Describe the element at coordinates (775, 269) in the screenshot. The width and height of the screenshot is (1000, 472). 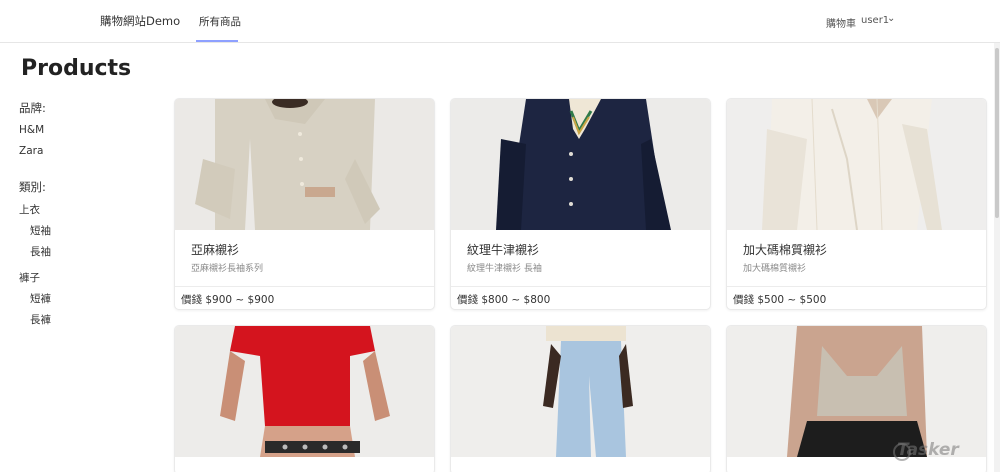
I see `product-subtitle: 加大碼棉質襯衫` at that location.